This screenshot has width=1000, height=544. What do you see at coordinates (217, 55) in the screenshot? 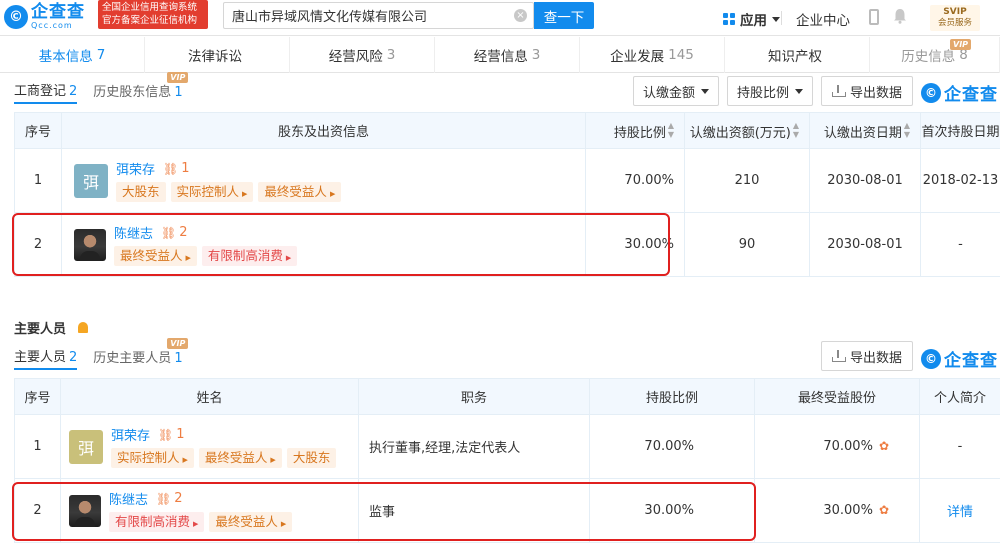
I see `tab-legal: 法律诉讼` at bounding box center [217, 55].